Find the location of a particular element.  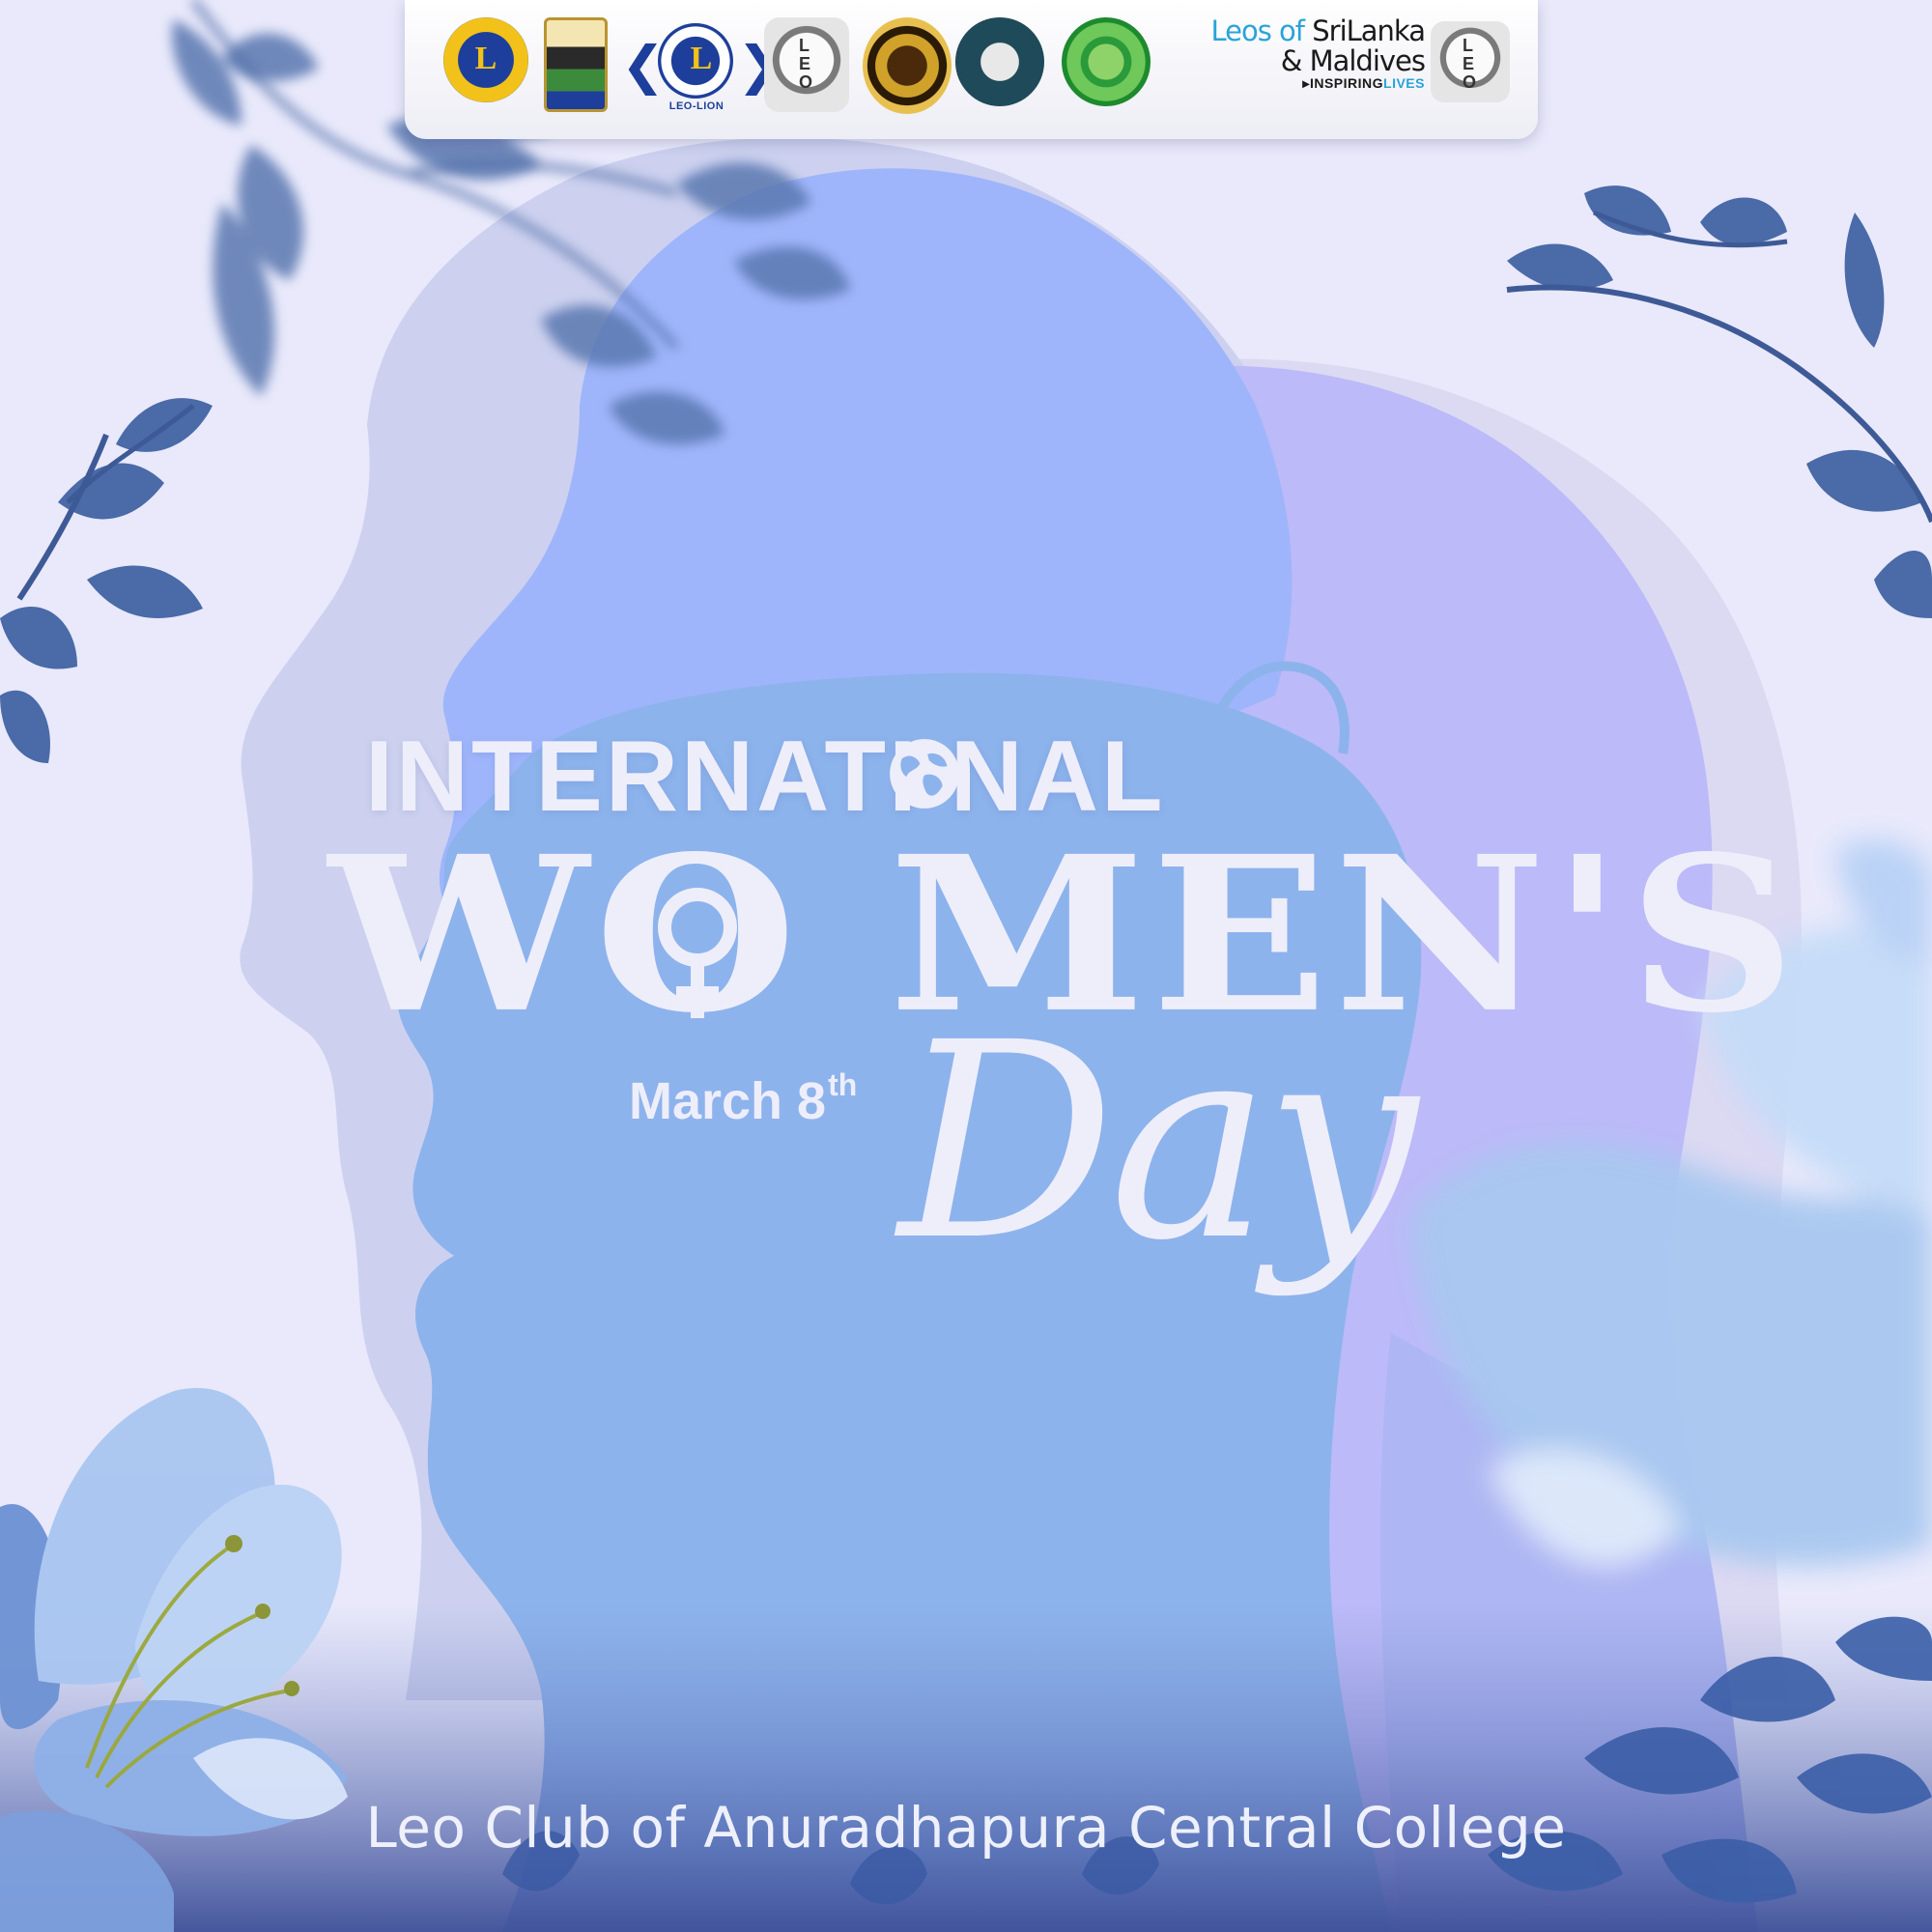

gold-crest-logo is located at coordinates (907, 65).